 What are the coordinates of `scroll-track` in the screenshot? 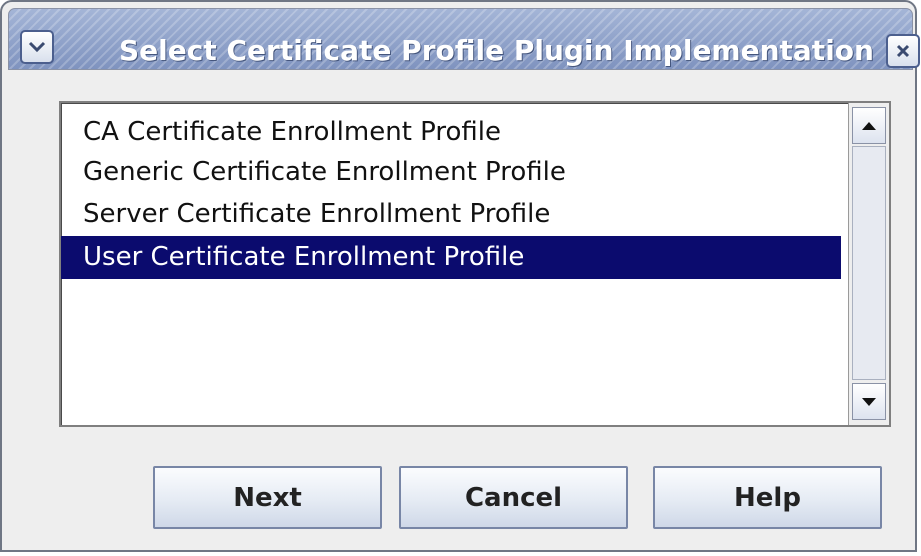 It's located at (869, 263).